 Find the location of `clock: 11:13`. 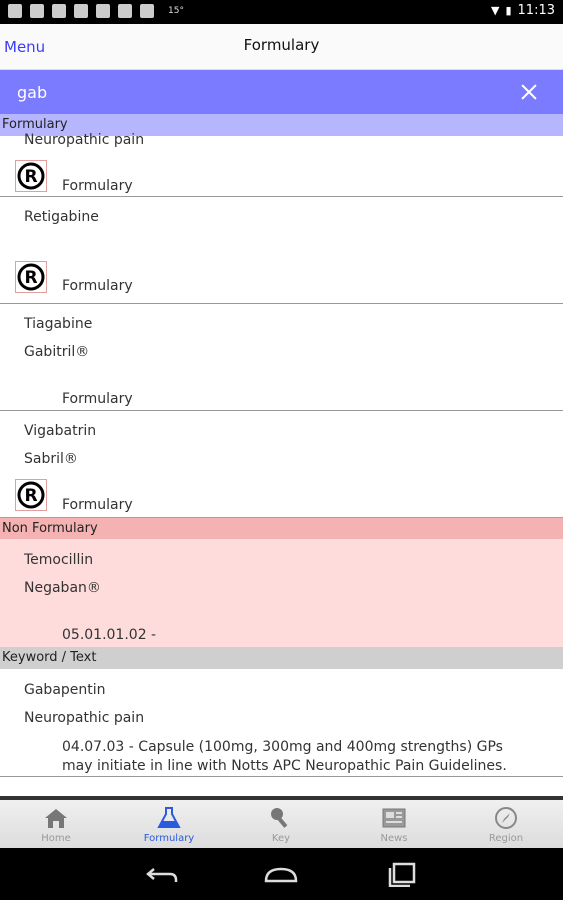

clock: 11:13 is located at coordinates (536, 10).